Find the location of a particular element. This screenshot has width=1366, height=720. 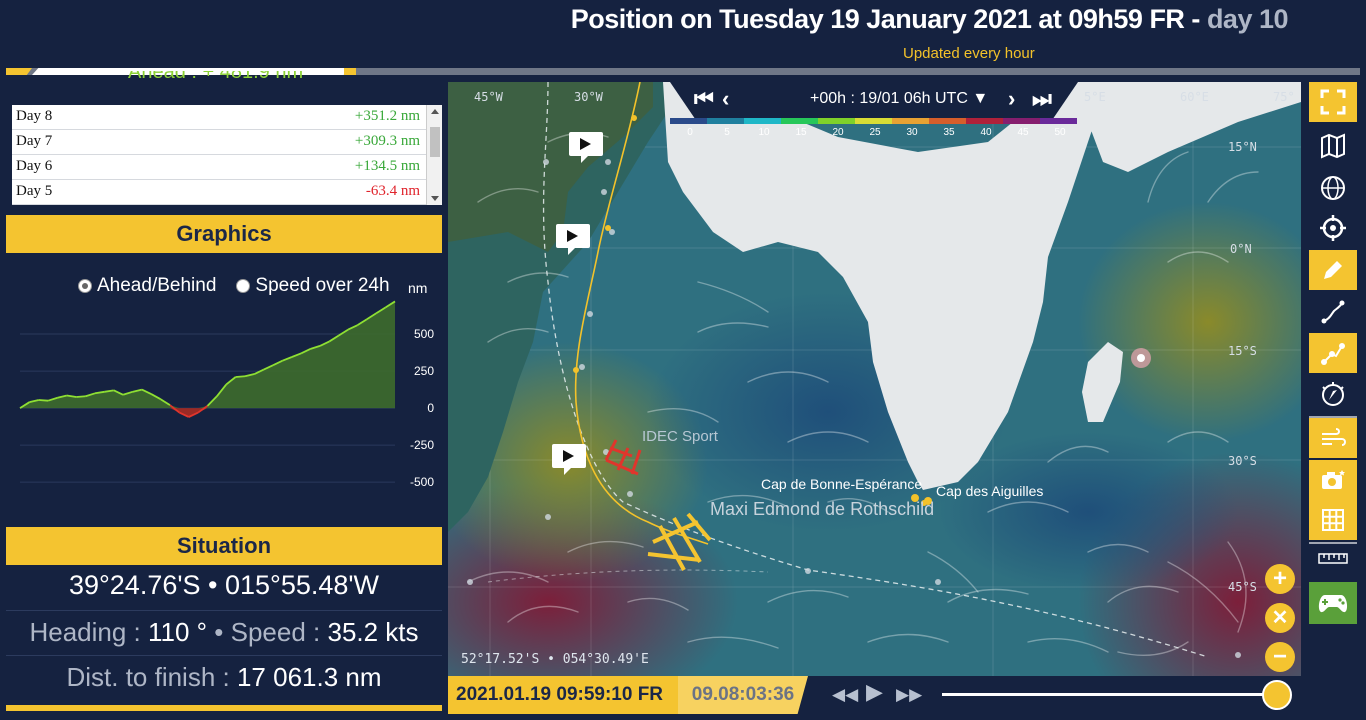

zoom-out-button: − is located at coordinates (1280, 657).